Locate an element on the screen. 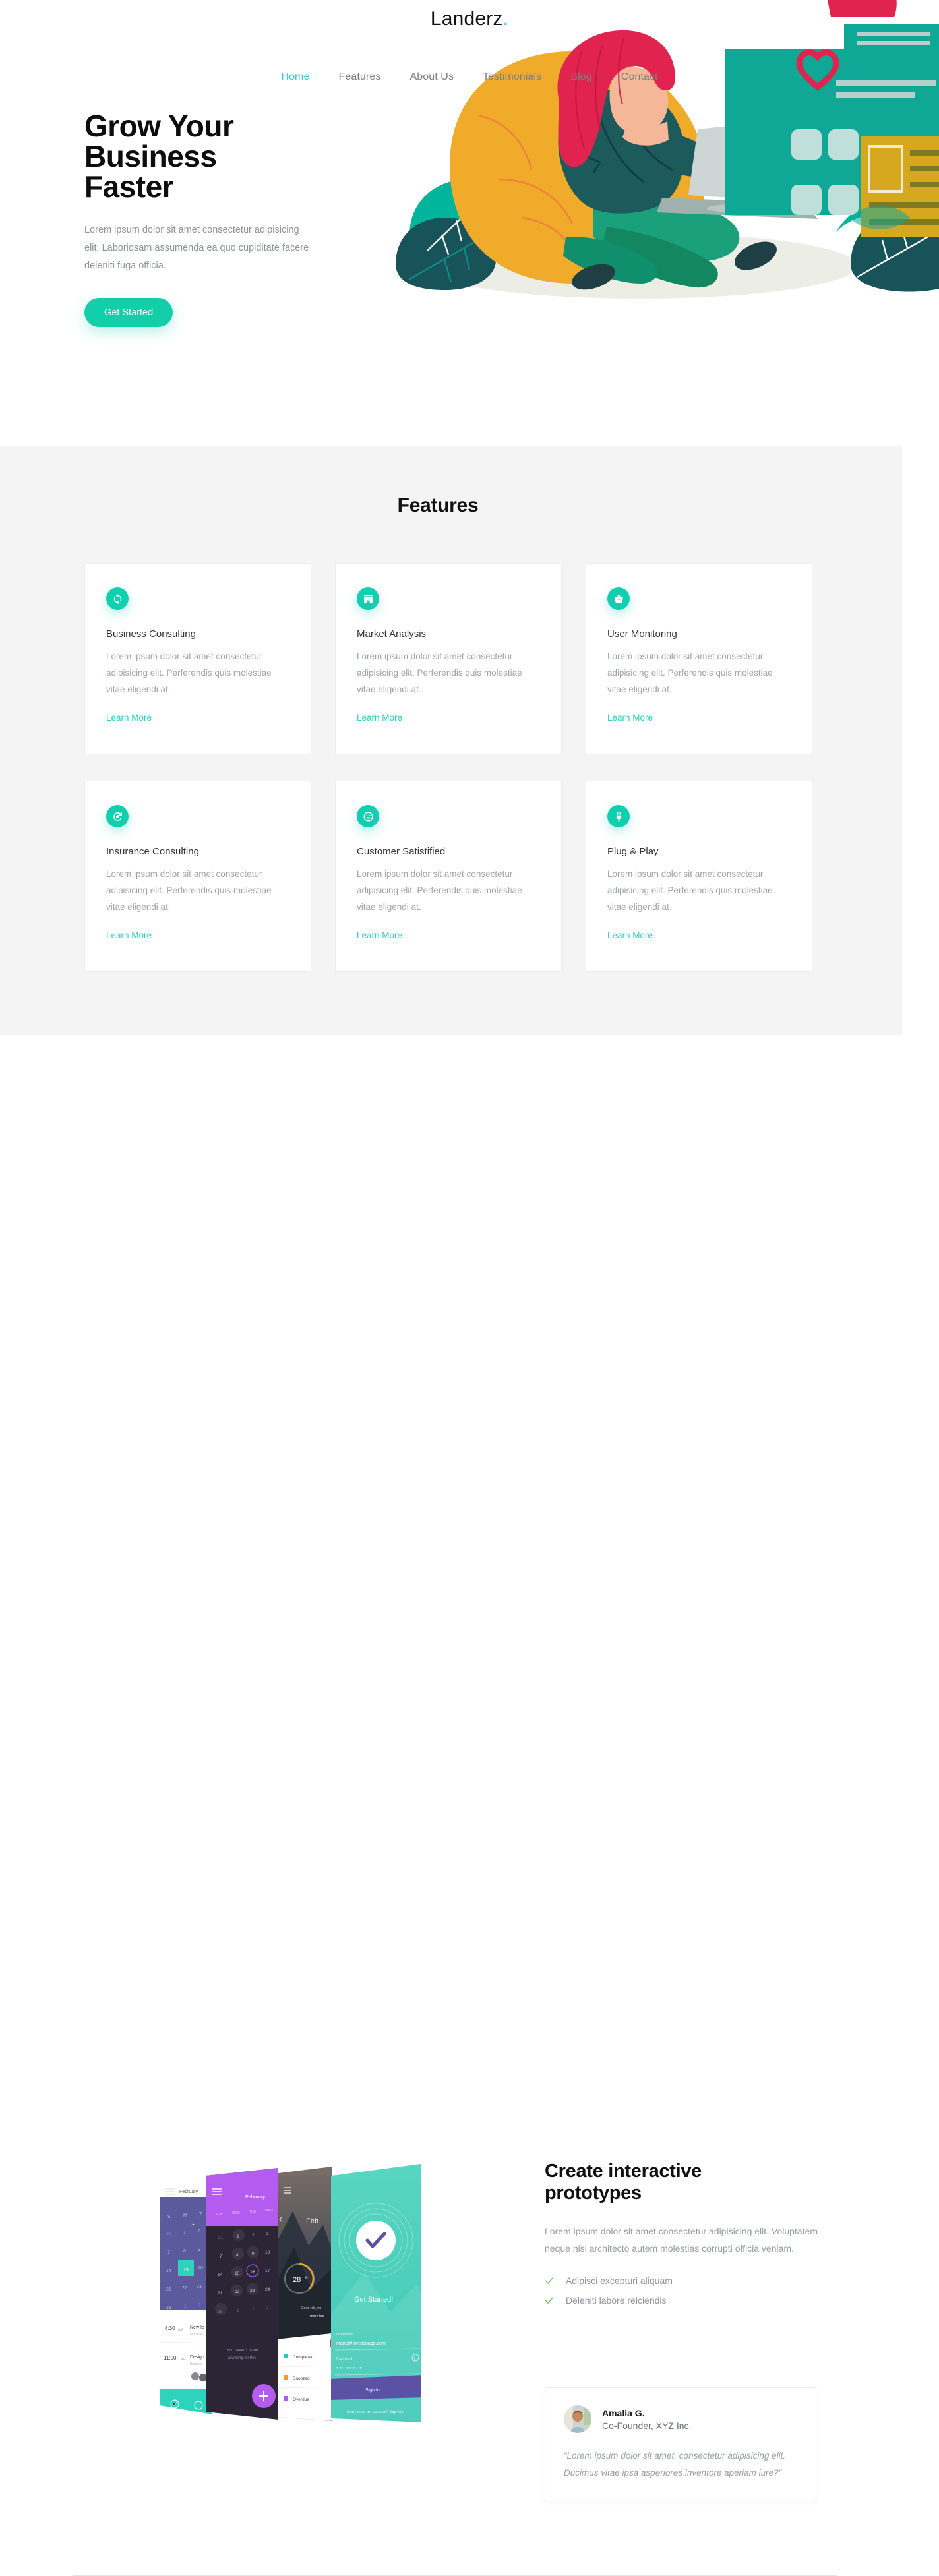  hero-heading-line-2: Business is located at coordinates (150, 156).